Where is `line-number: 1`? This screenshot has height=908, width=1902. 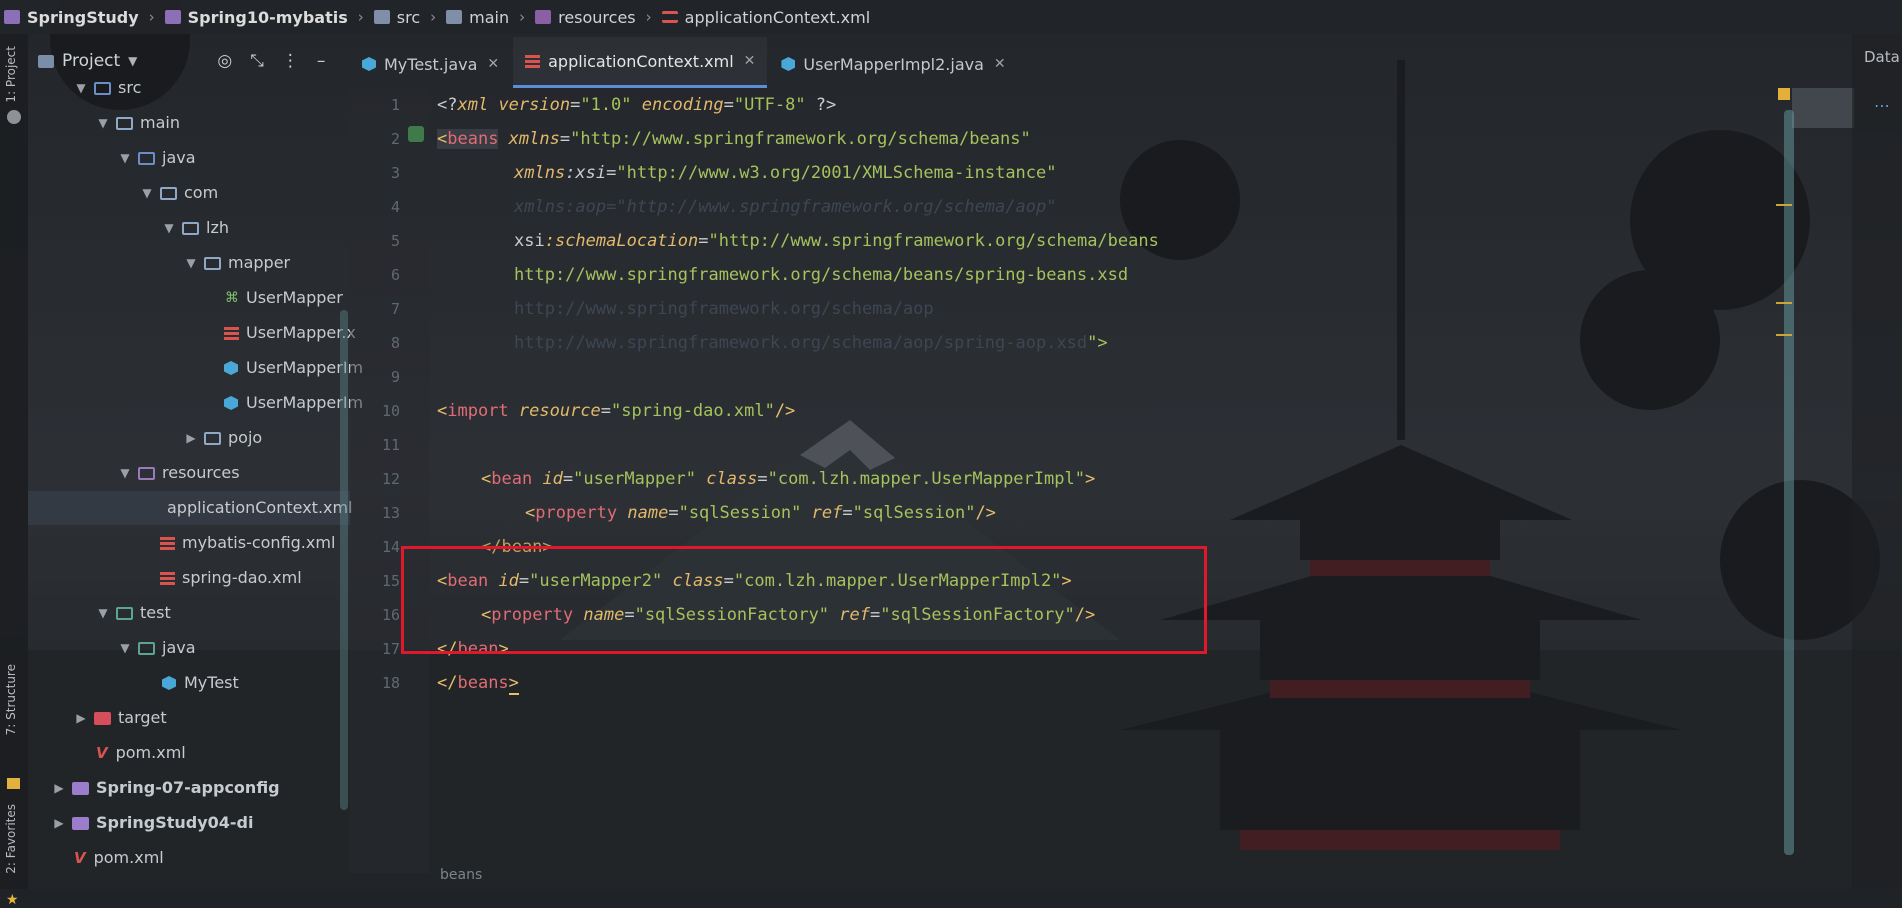
line-number: 1 is located at coordinates (395, 105).